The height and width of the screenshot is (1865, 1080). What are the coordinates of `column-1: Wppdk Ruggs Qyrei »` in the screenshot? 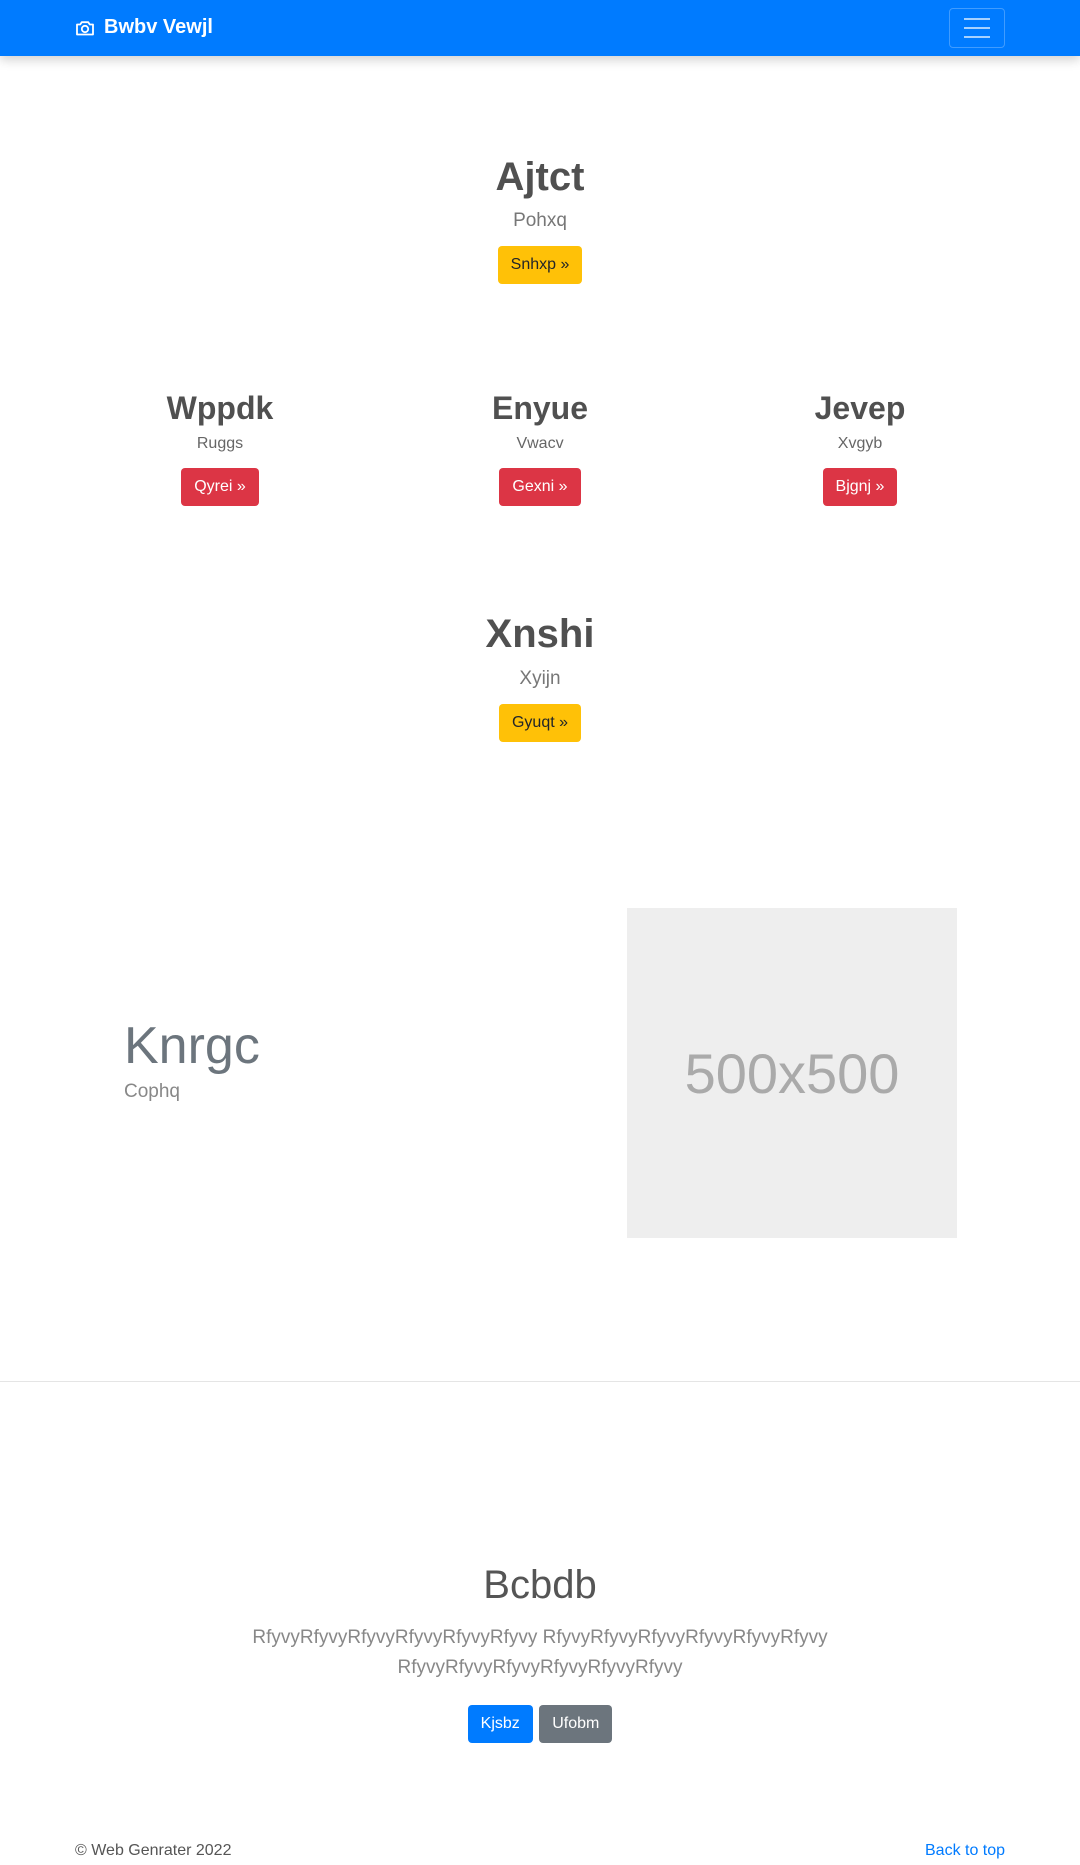 It's located at (220, 444).